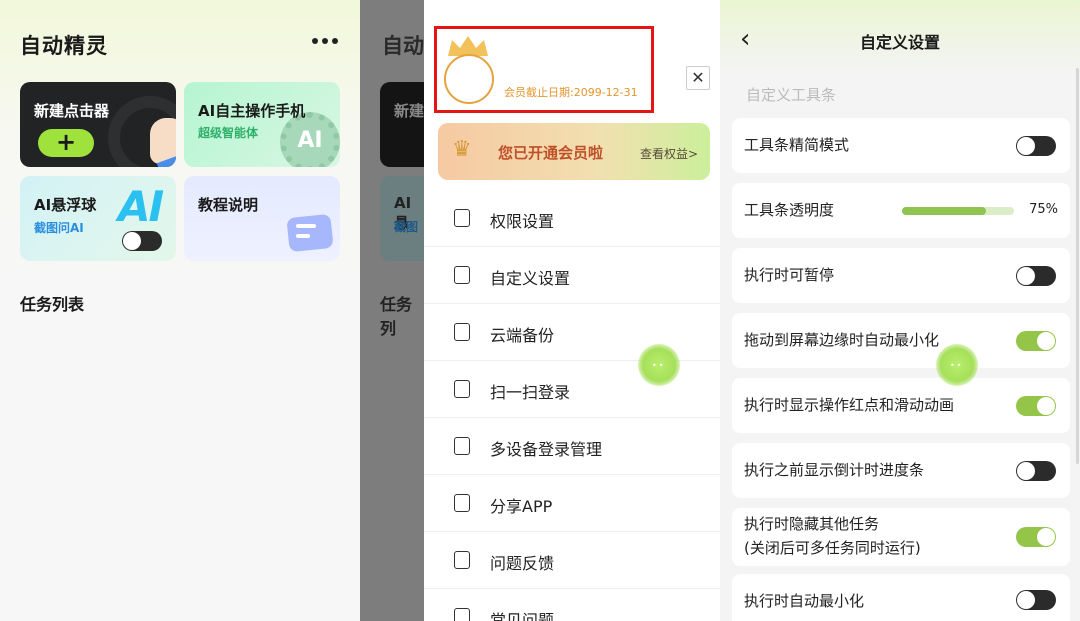 The image size is (1080, 621). Describe the element at coordinates (832, 548) in the screenshot. I see `setting-sublabel: (关闭后可多任务同时运行)` at that location.